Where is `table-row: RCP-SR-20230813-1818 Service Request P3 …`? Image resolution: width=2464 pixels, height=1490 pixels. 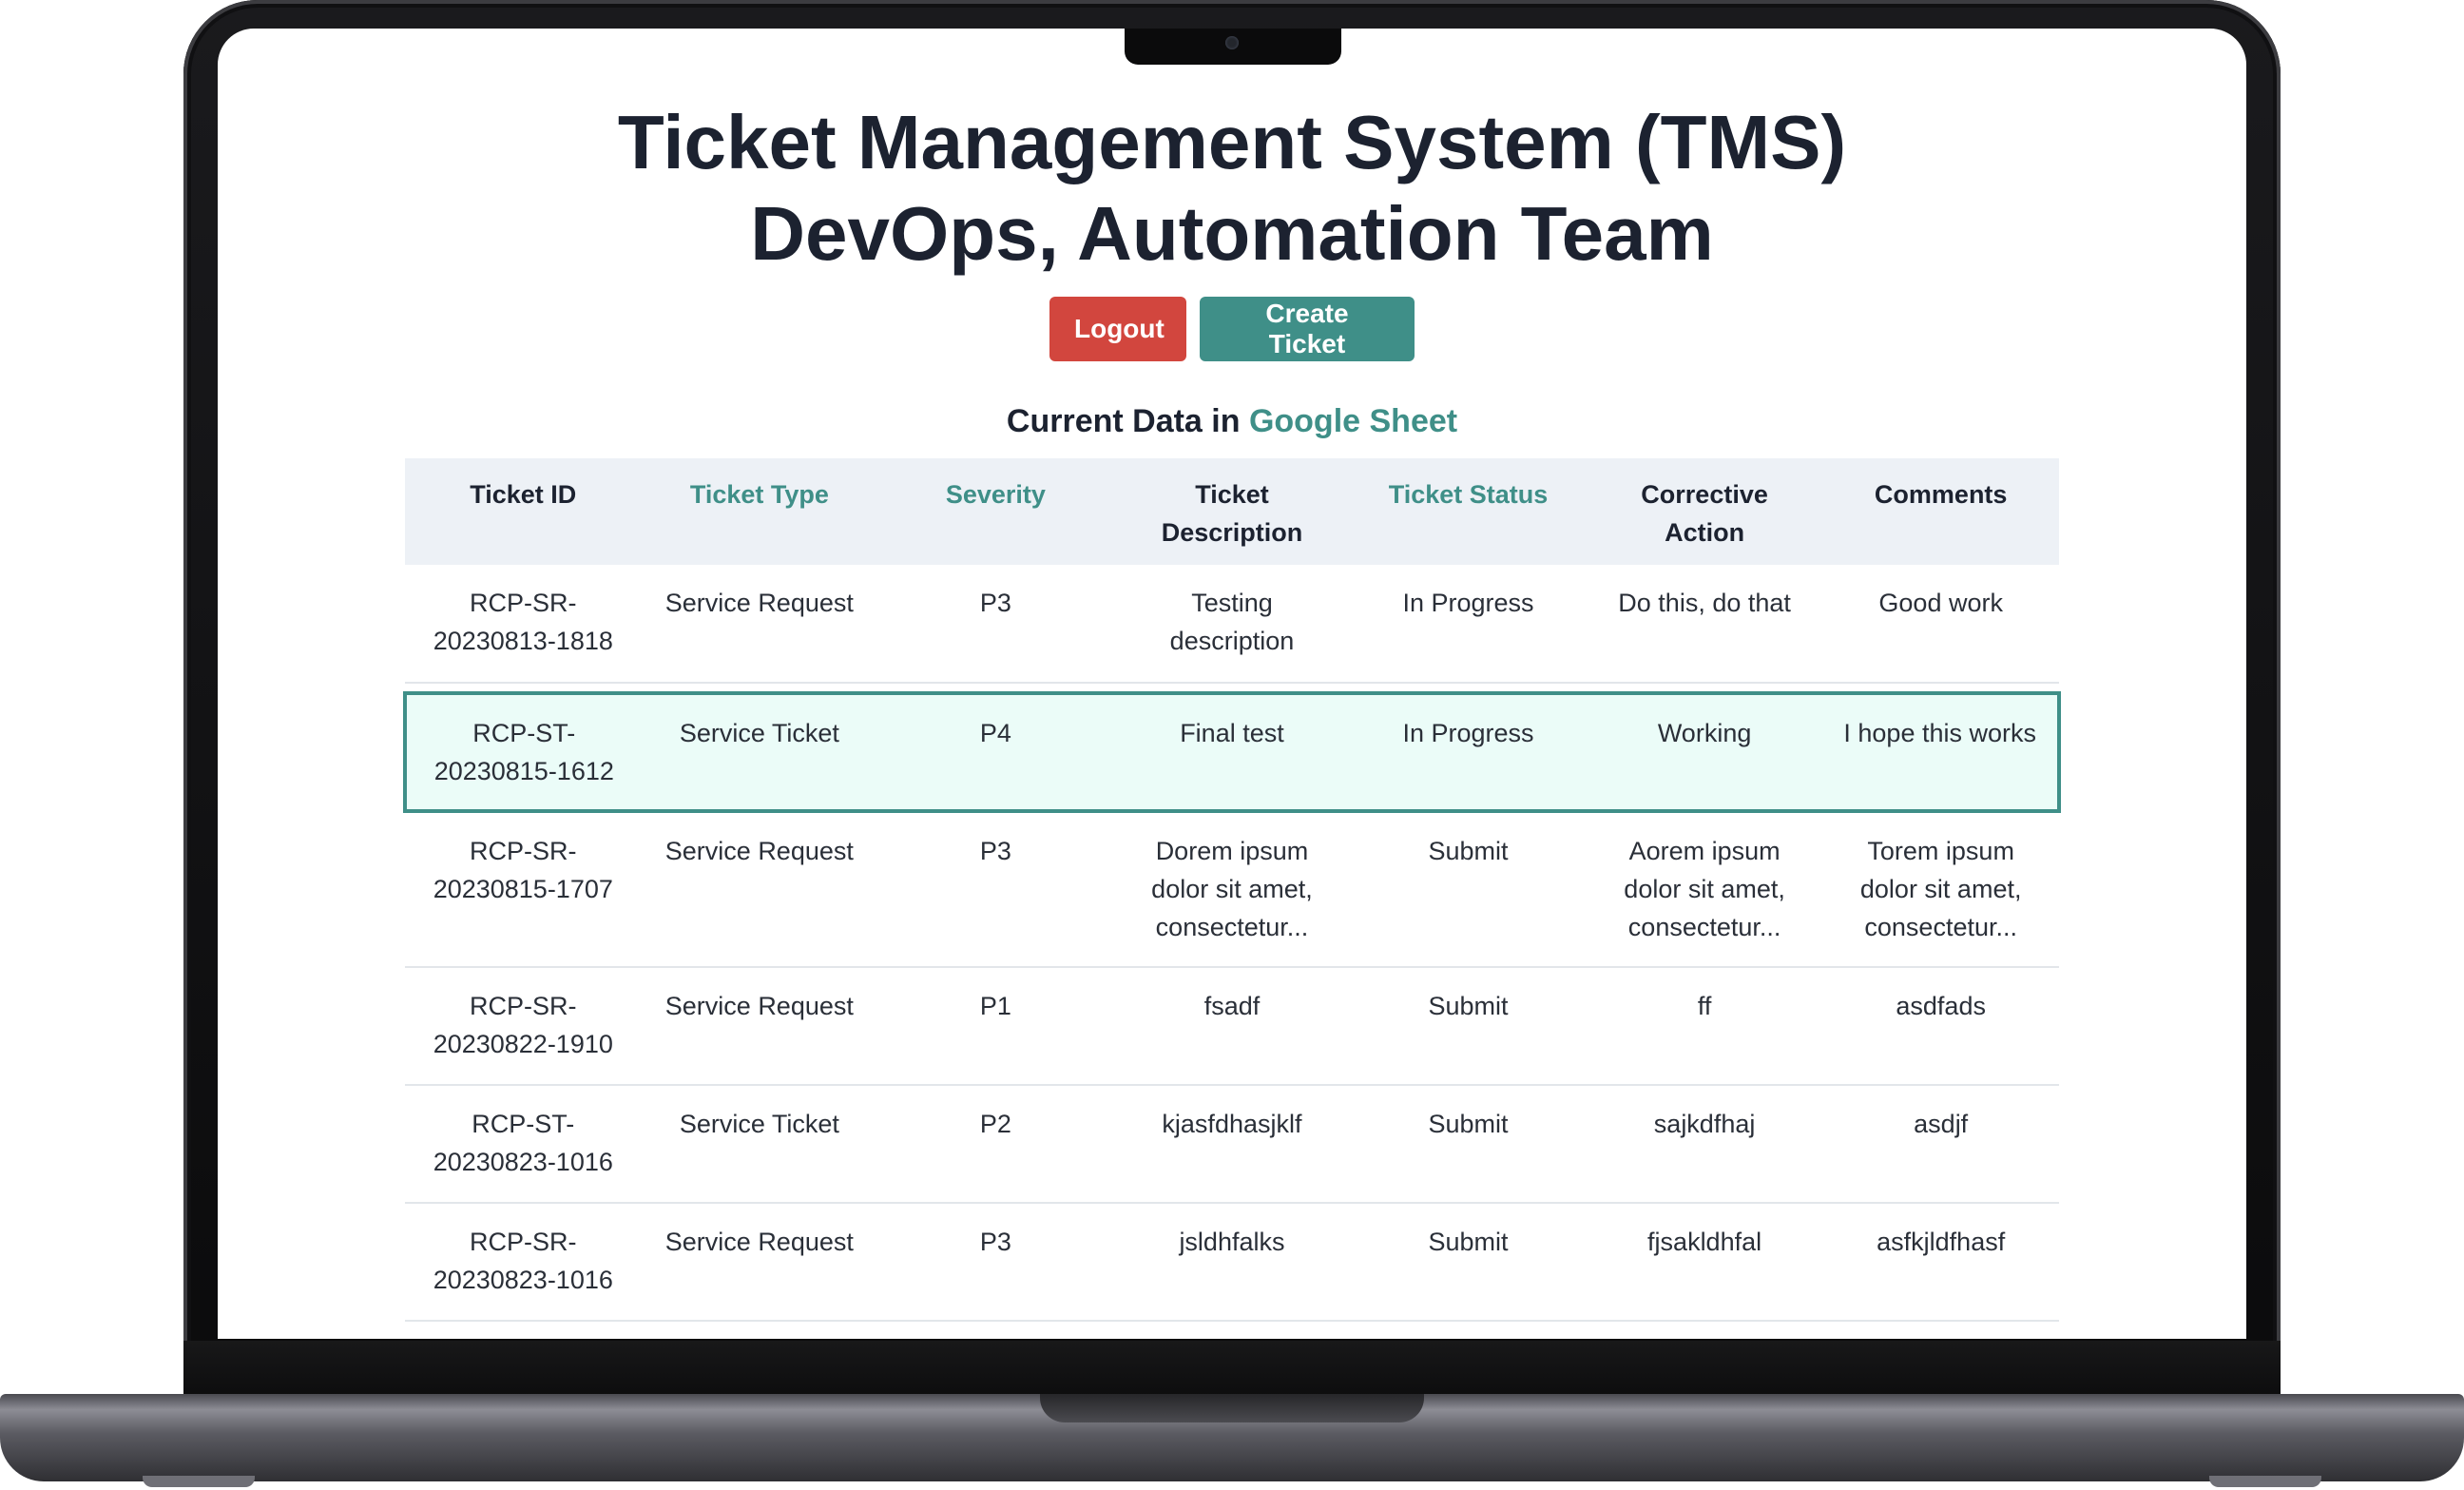
table-row: RCP-SR-20230813-1818 Service Request P3 … is located at coordinates (1232, 625).